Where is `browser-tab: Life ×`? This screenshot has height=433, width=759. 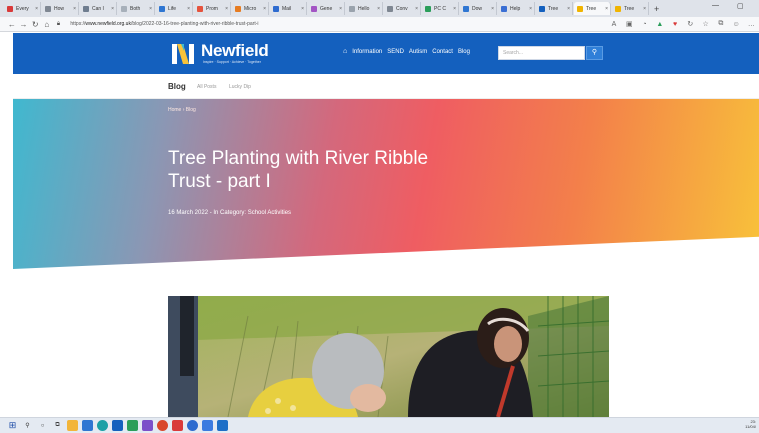
browser-tab: Life × is located at coordinates (174, 8).